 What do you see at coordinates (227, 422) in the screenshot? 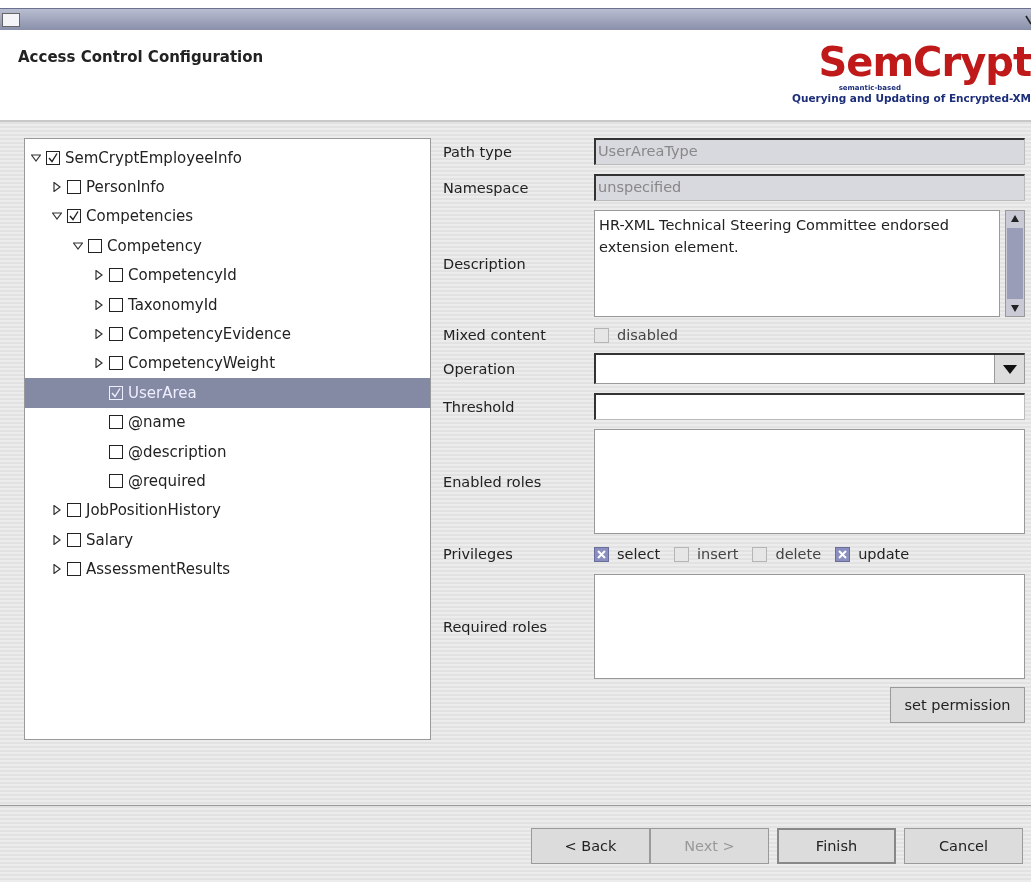
I see `tree-item: @name` at bounding box center [227, 422].